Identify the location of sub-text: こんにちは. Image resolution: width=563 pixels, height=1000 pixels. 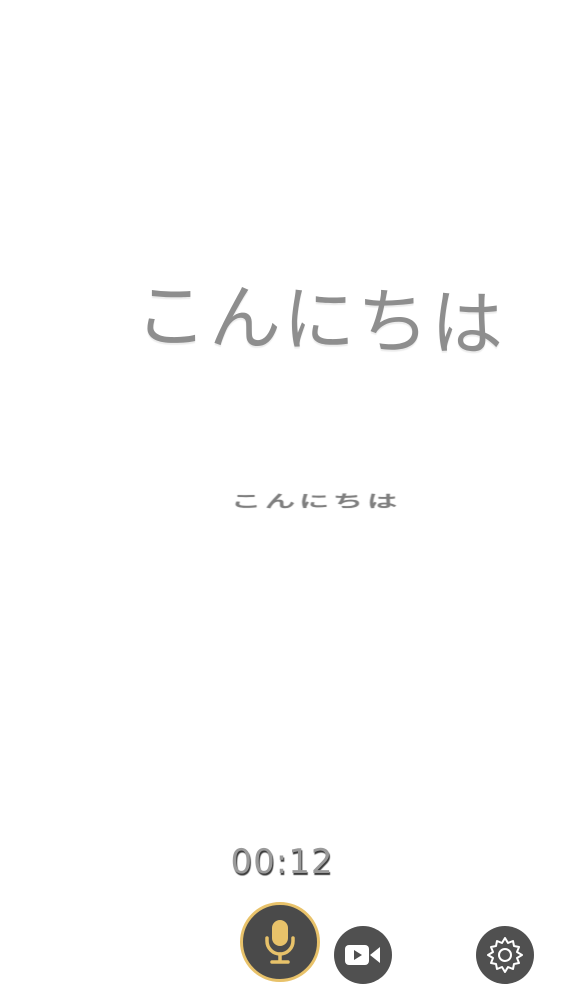
(316, 502).